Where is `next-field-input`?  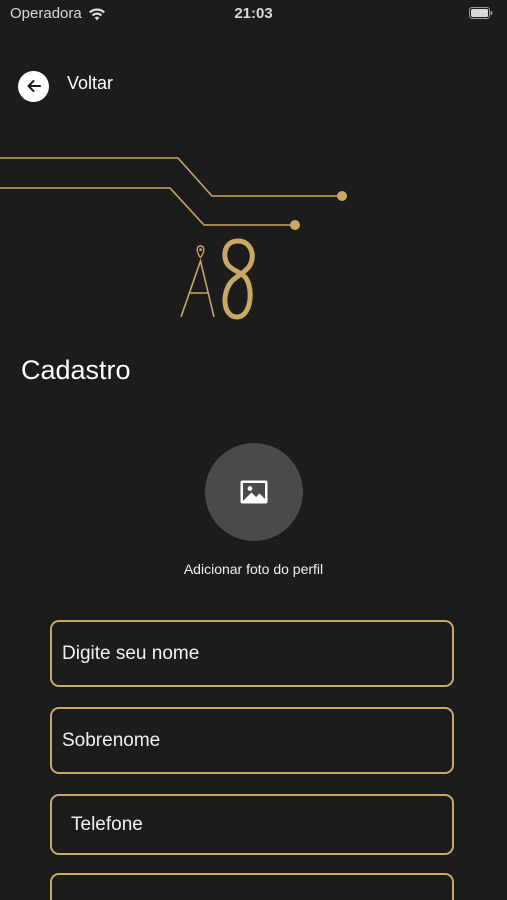
next-field-input is located at coordinates (252, 887).